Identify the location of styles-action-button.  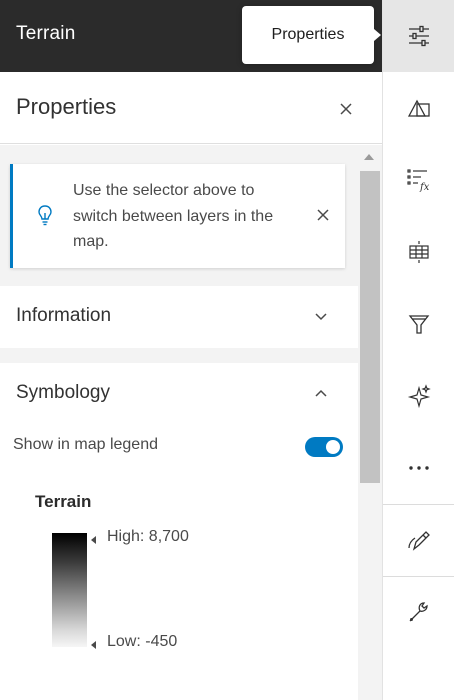
(418, 108).